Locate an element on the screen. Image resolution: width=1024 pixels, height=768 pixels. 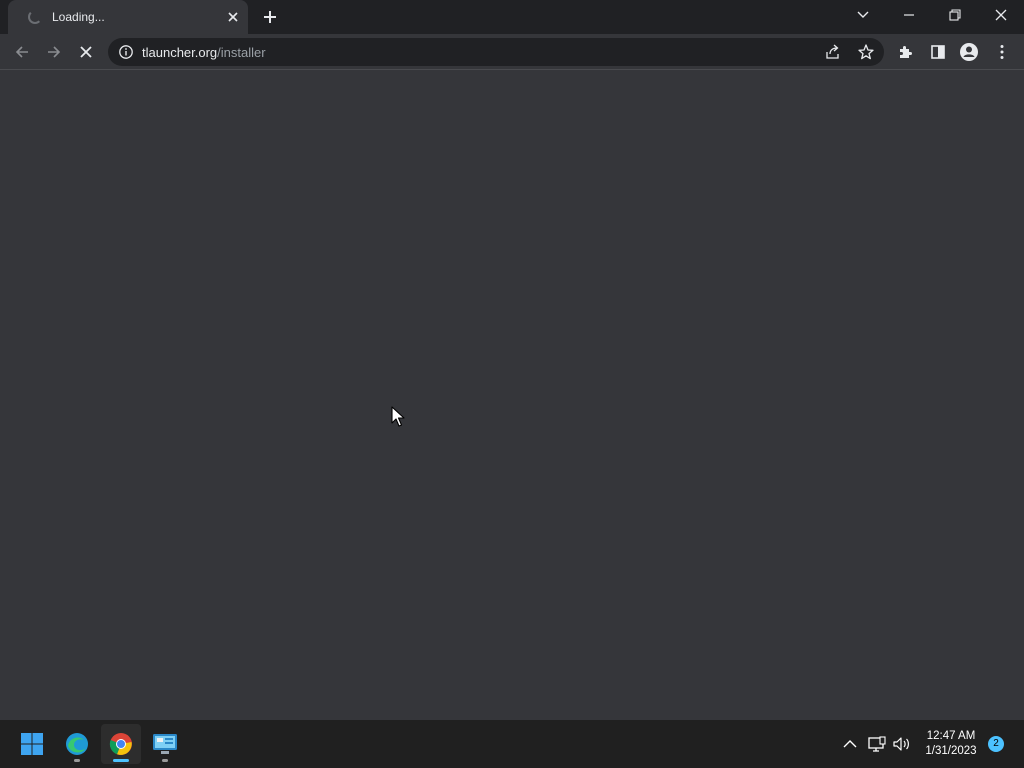
chevron-up-icon is located at coordinates (850, 744).